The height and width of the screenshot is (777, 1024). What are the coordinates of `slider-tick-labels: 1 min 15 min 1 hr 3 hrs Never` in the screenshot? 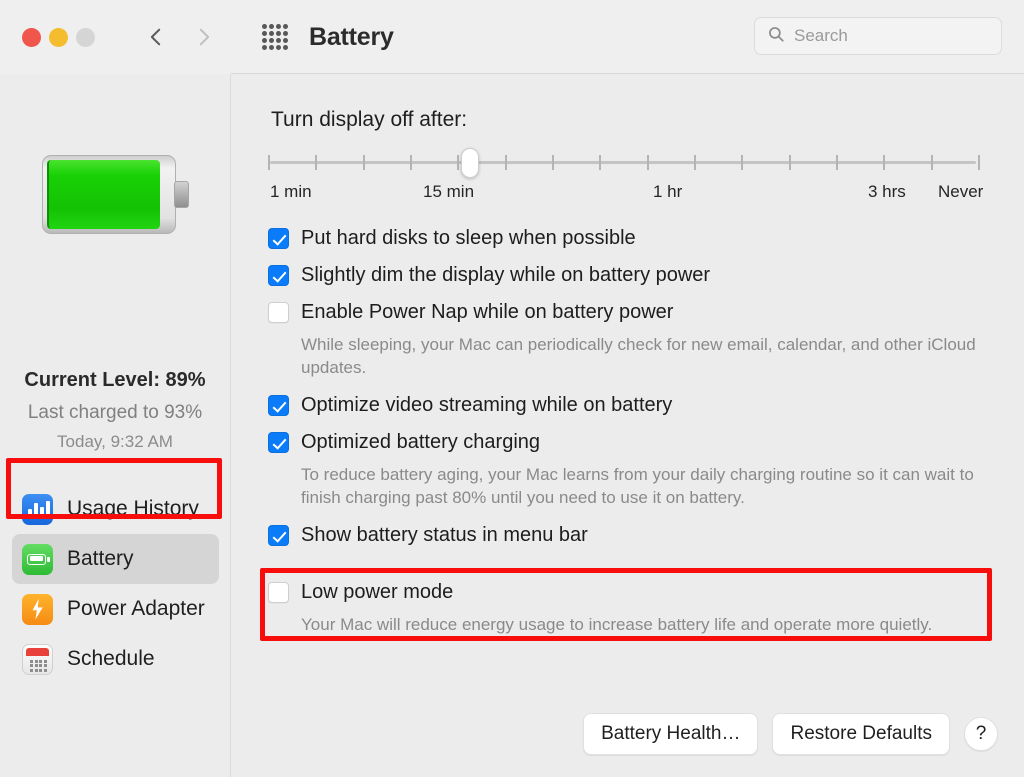 It's located at (628, 193).